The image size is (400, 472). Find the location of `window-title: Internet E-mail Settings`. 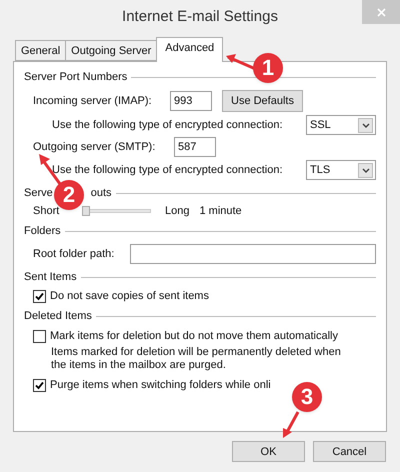

window-title: Internet E-mail Settings is located at coordinates (200, 16).